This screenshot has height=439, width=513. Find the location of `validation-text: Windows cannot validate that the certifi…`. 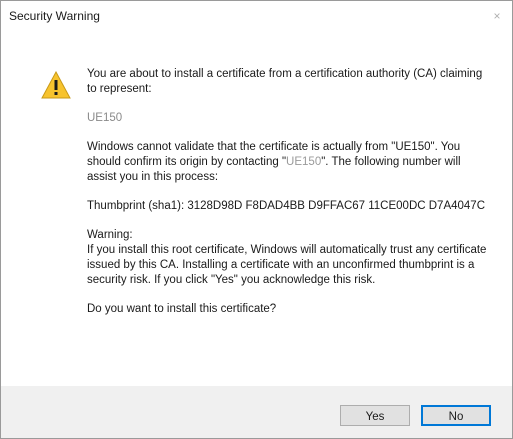

validation-text: Windows cannot validate that the certifi… is located at coordinates (287, 162).